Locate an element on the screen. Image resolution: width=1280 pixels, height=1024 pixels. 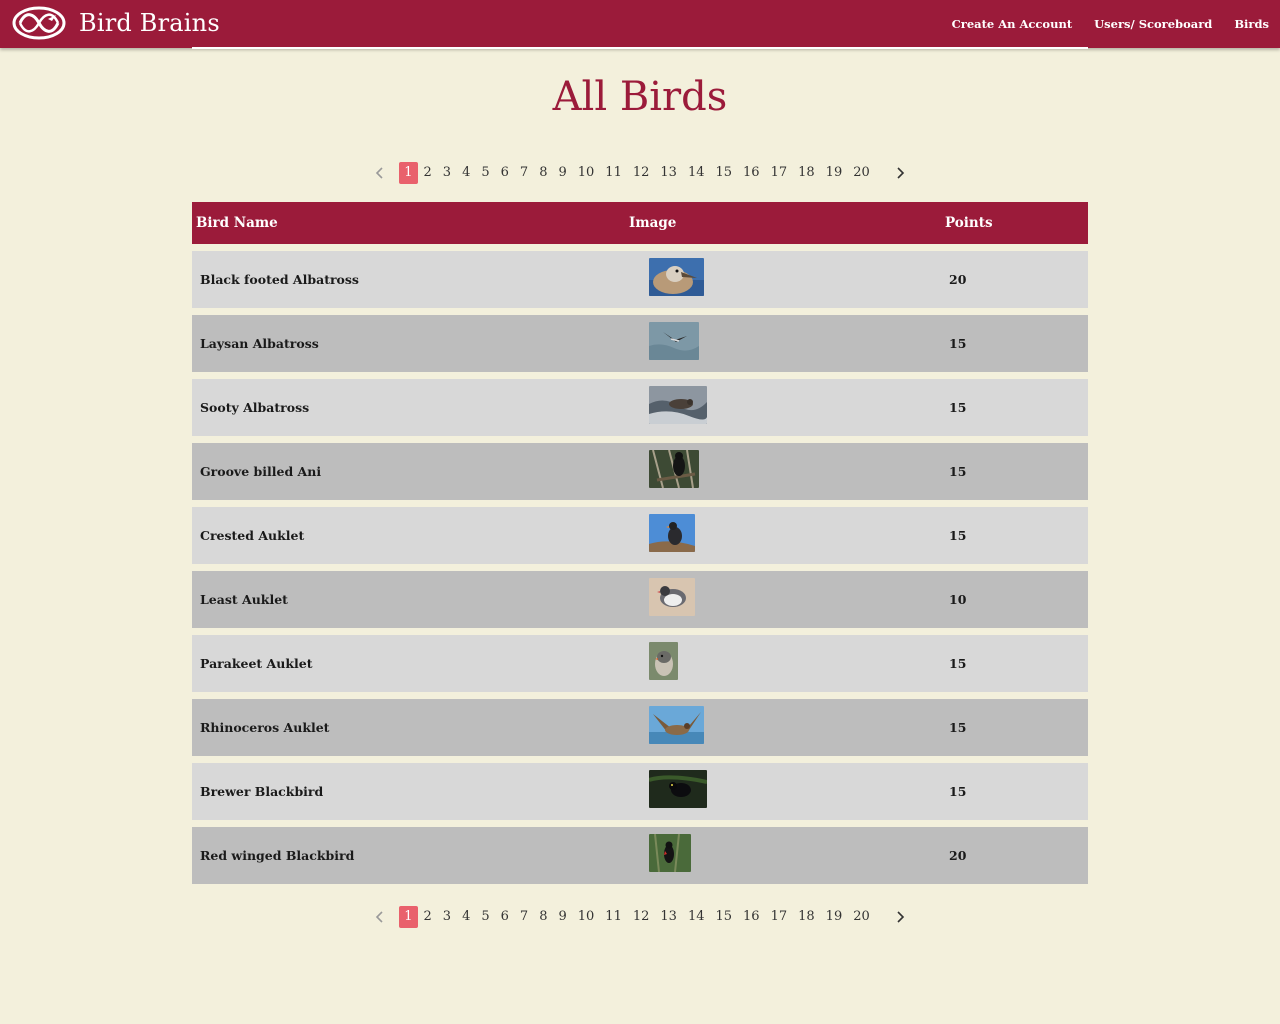
pagination-top: 1 2 3 4 5 6 7 8 9 10 11 12 13 14 15 16 17 18 19 20 is located at coordinates (640, 173).